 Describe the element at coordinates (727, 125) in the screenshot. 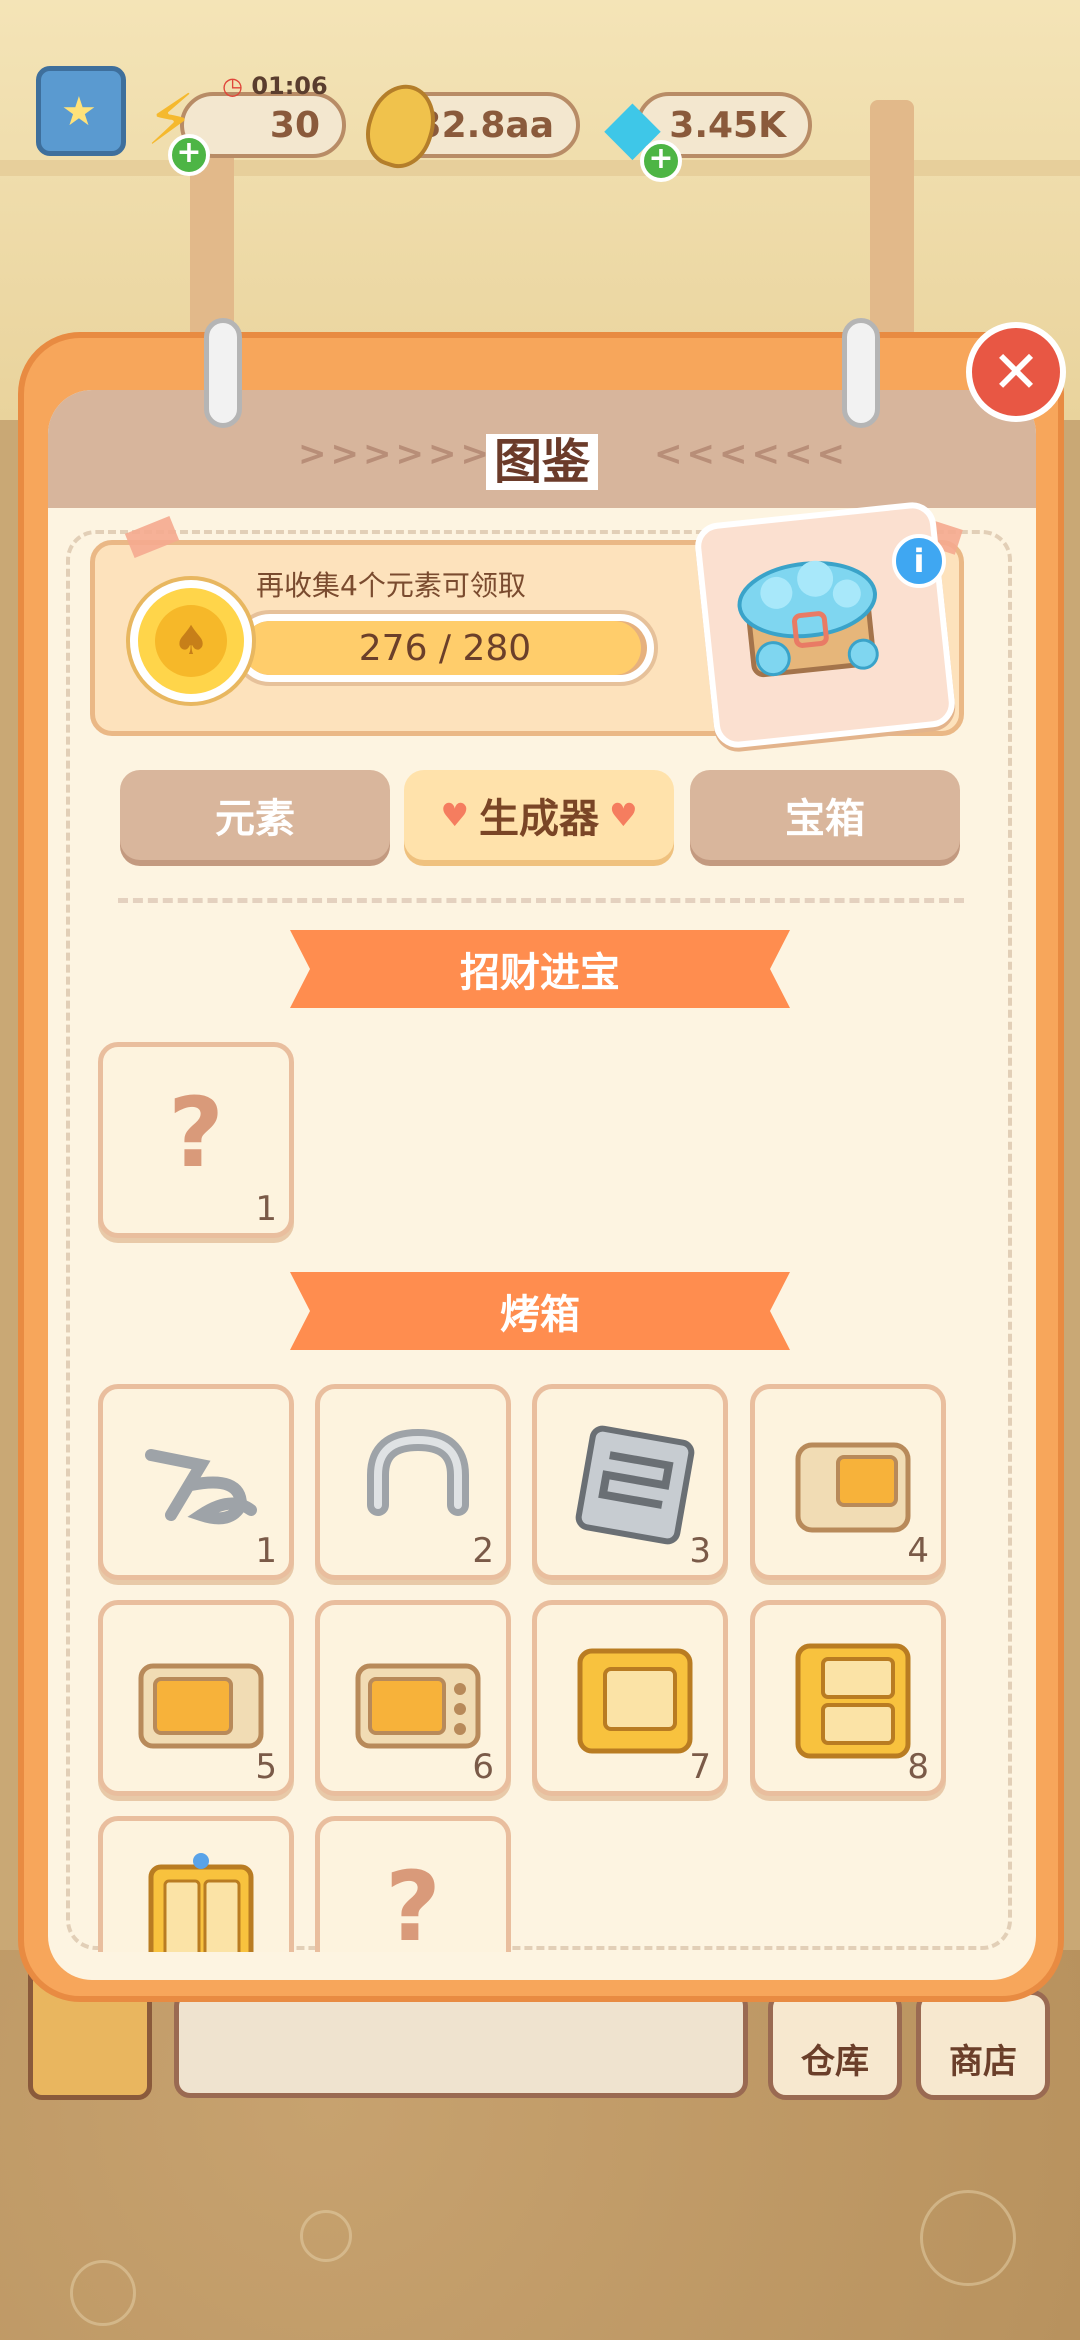

I see `gem-value: 3.45K` at that location.